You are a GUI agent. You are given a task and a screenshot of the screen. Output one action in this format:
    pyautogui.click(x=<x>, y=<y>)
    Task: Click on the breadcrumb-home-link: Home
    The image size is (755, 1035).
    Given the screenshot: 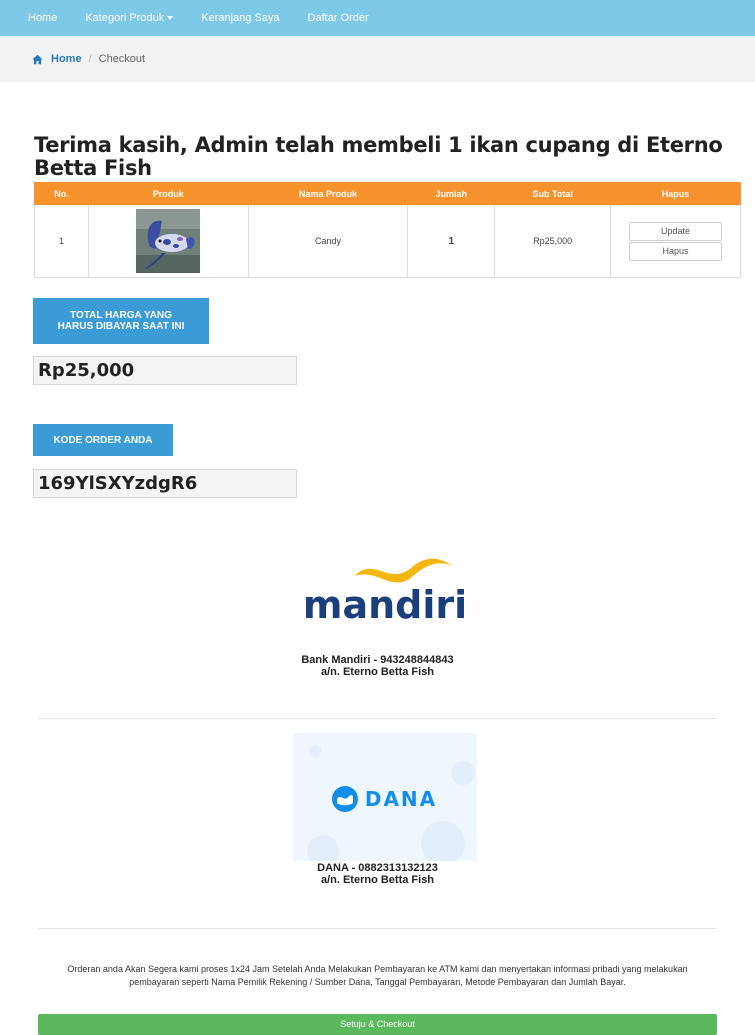 What is the action you would take?
    pyautogui.click(x=66, y=59)
    